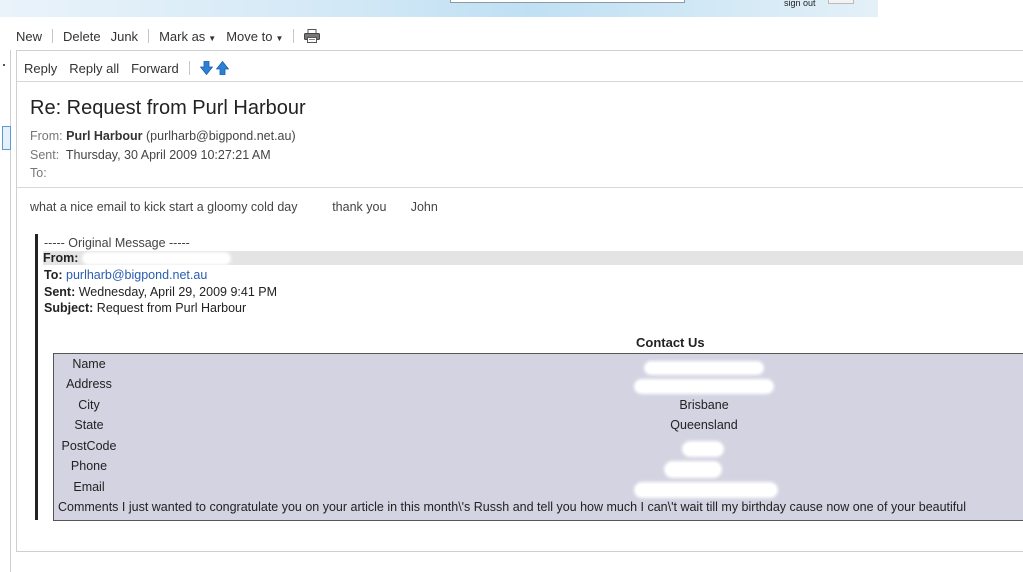  I want to click on original-subject-label: Subject:, so click(69, 308).